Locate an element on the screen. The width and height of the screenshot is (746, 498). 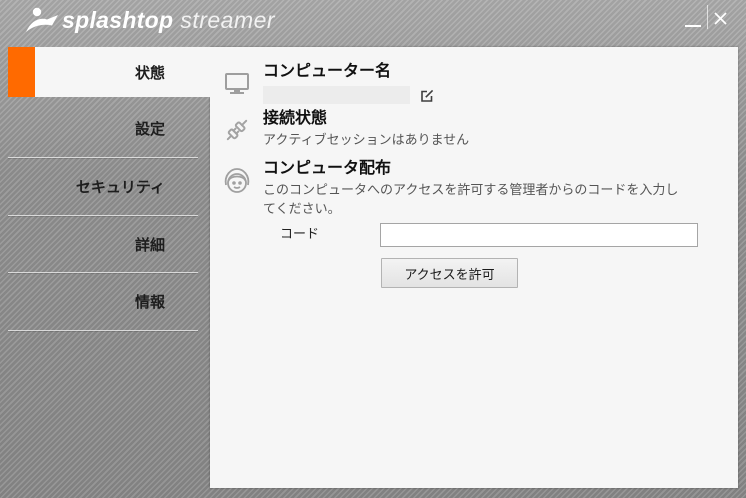
minimize-icon is located at coordinates (693, 26).